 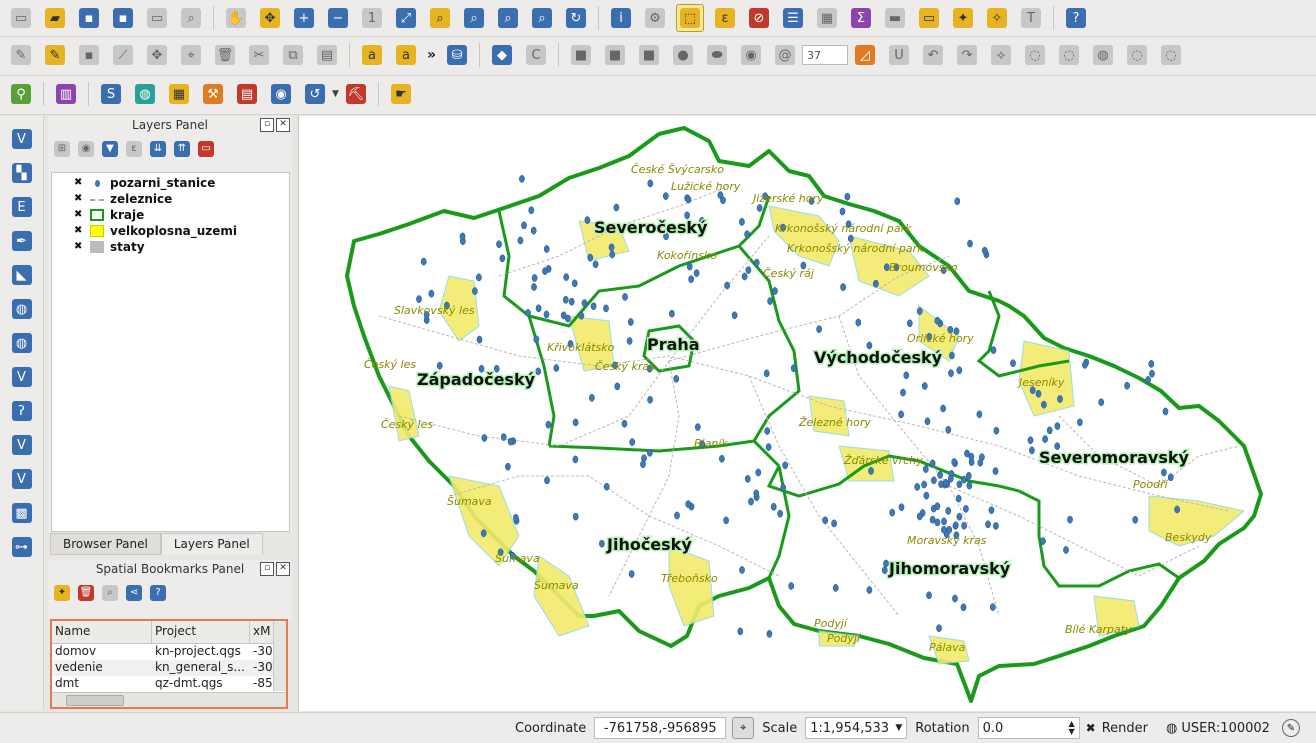 What do you see at coordinates (111, 94) in the screenshot?
I see `python-console-button: S` at bounding box center [111, 94].